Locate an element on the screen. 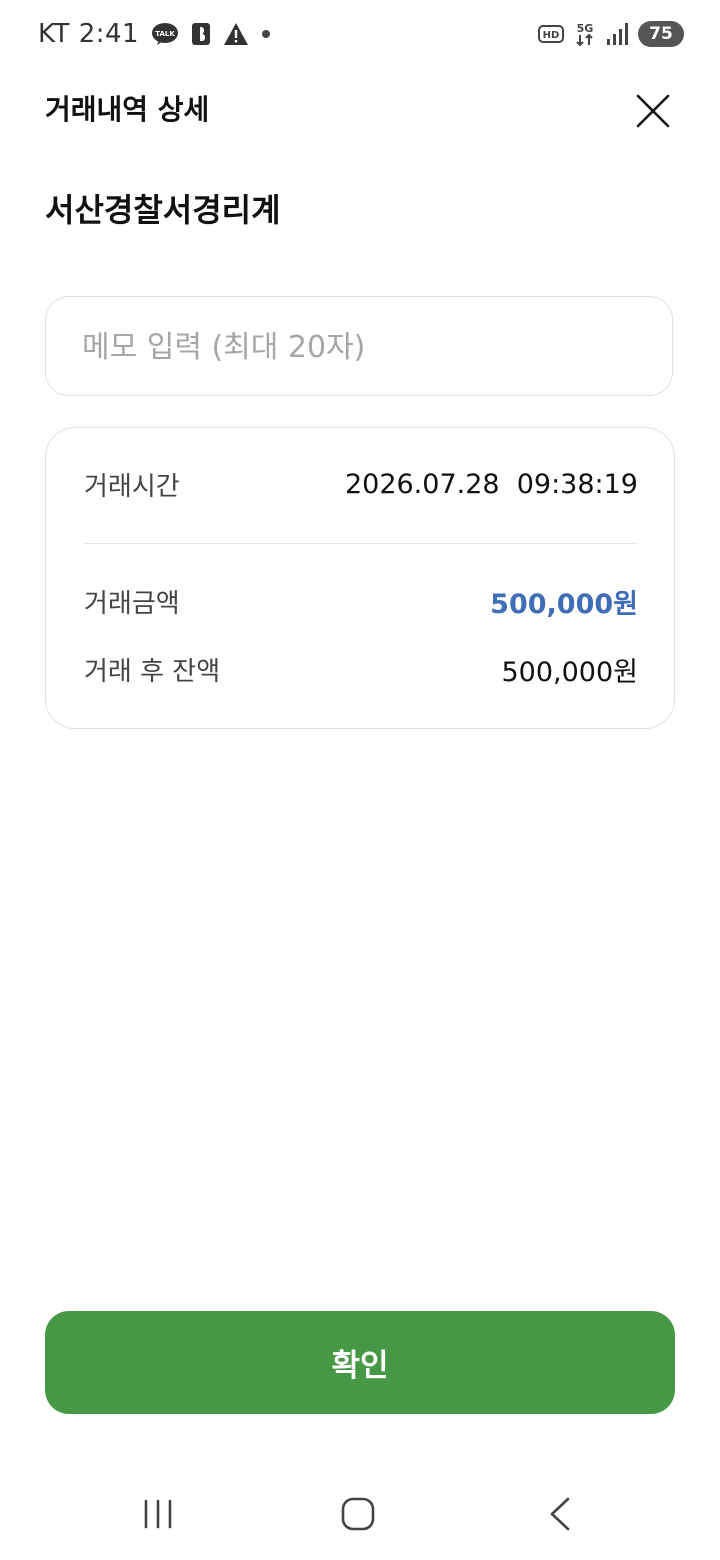 This screenshot has height=1560, width=720. navigation-bar is located at coordinates (360, 1513).